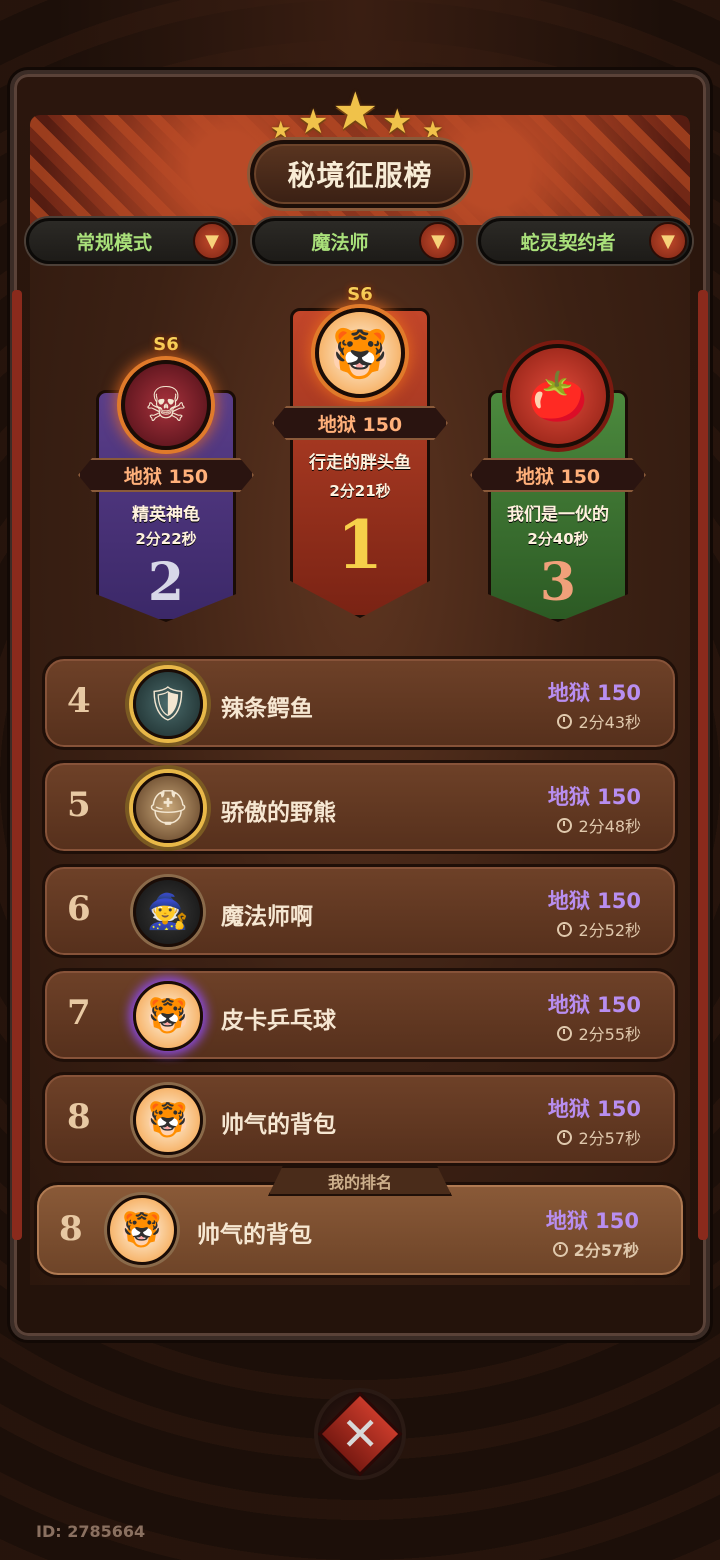  What do you see at coordinates (360, 807) in the screenshot?
I see `leaderboard-row: 5 ⛑ 骄傲的野熊 地狱 150 2分48秒` at bounding box center [360, 807].